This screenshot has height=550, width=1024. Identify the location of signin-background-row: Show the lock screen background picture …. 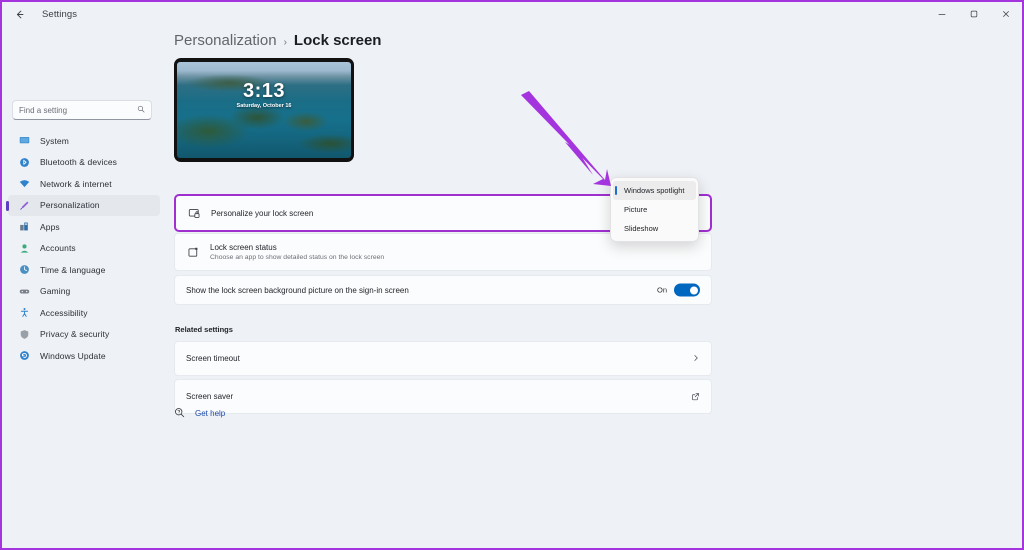
(443, 290).